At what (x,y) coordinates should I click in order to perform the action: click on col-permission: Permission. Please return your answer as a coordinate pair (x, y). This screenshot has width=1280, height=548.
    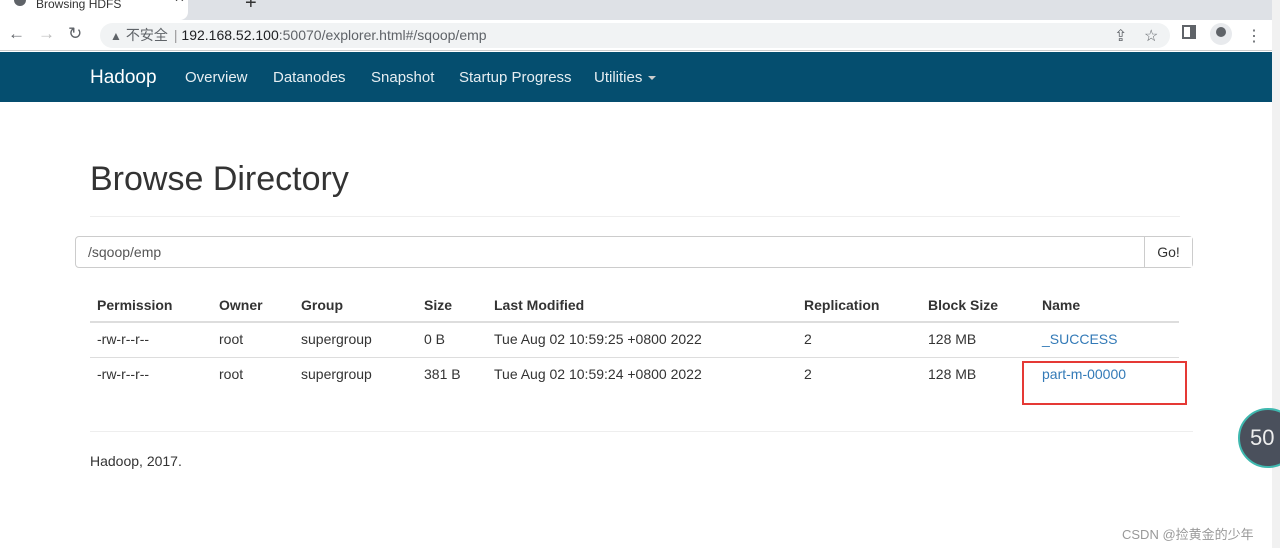
    Looking at the image, I should click on (151, 305).